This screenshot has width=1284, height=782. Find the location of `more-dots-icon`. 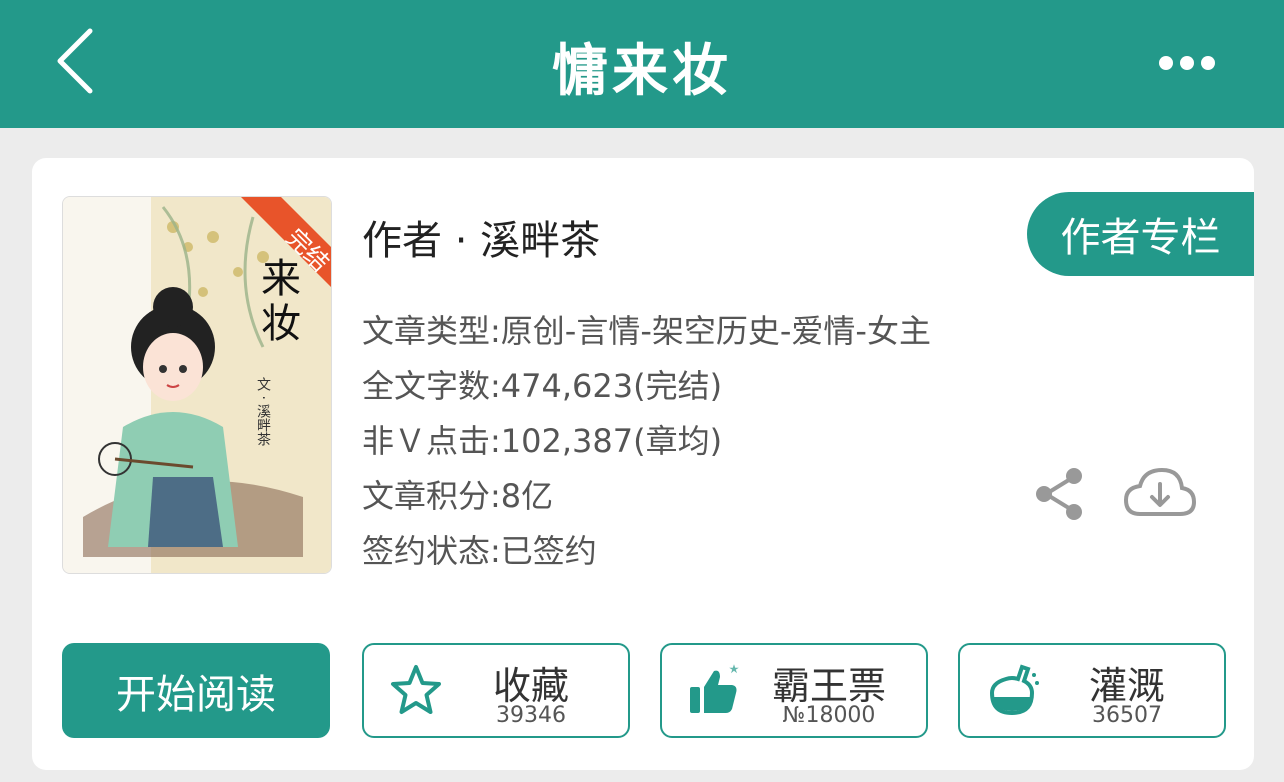

more-dots-icon is located at coordinates (1187, 63).